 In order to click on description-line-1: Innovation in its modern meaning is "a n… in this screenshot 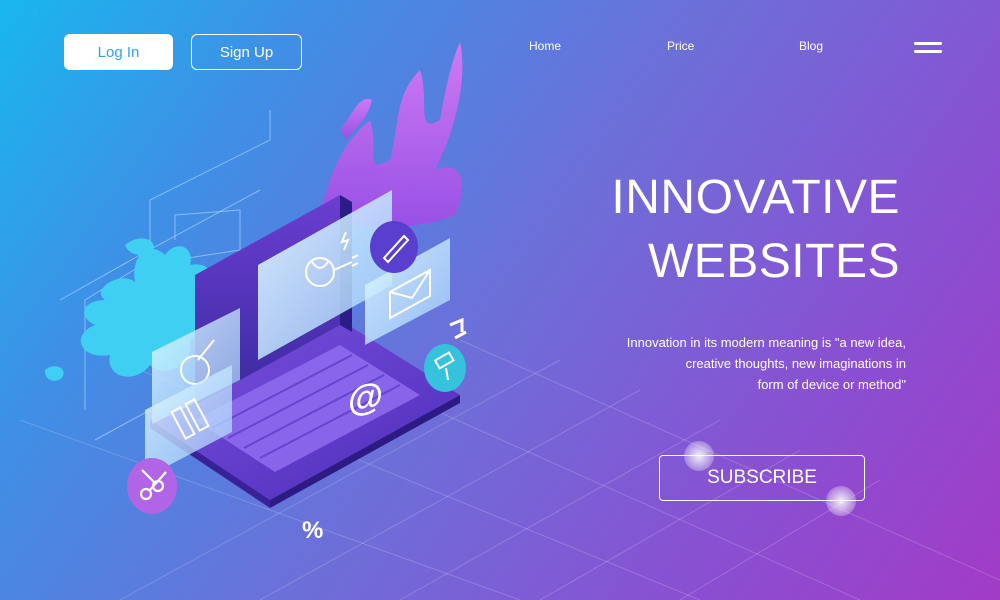, I will do `click(766, 342)`.